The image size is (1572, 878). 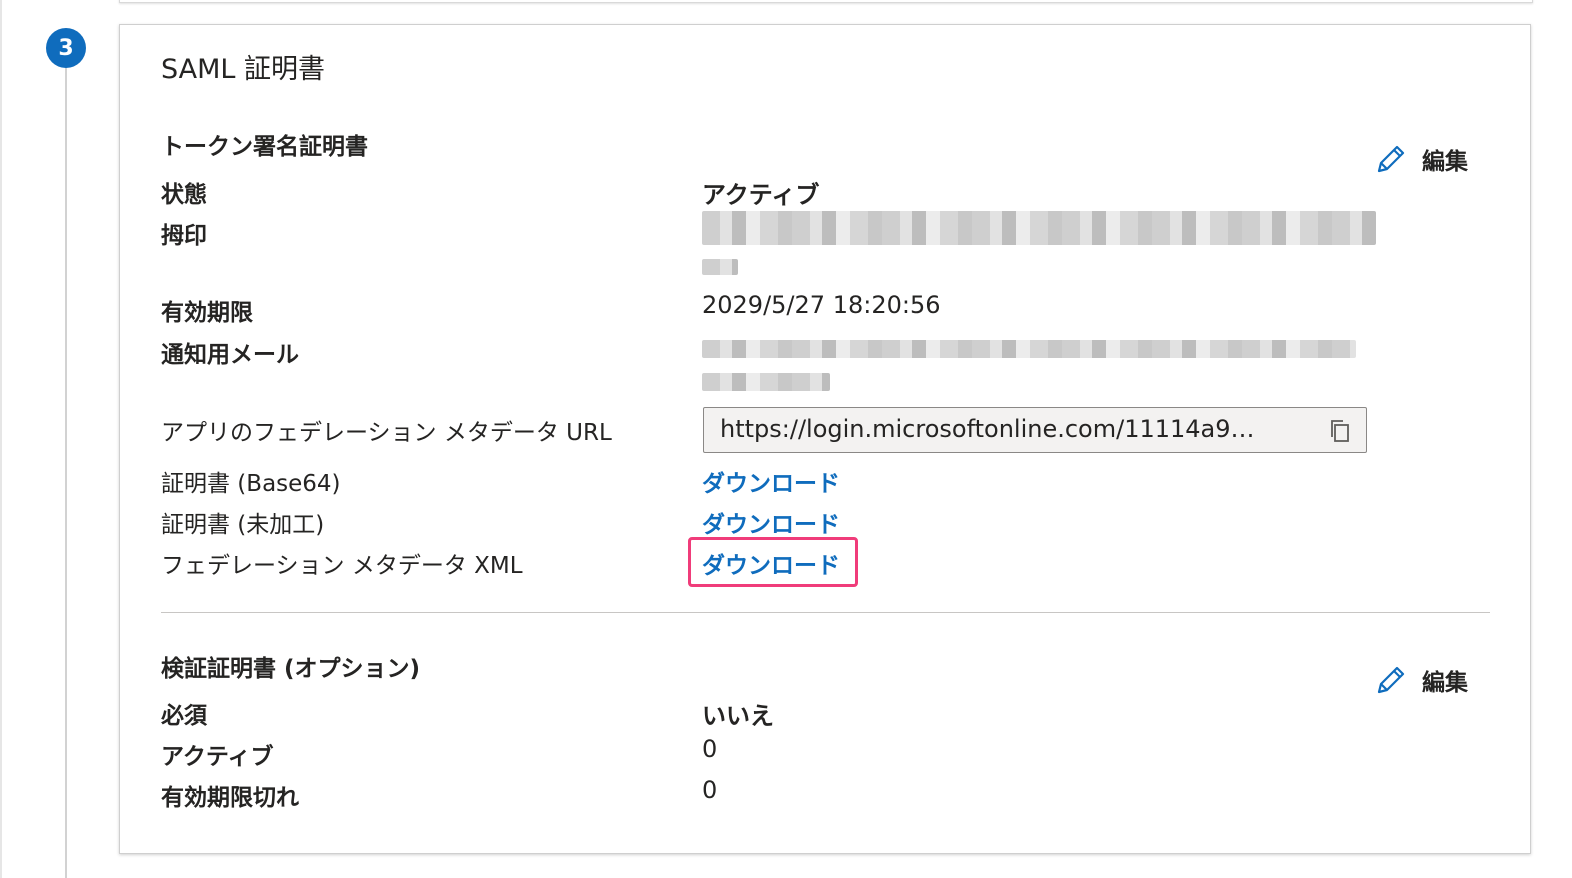 What do you see at coordinates (230, 798) in the screenshot?
I see `expired-label: 有効期限切れ` at bounding box center [230, 798].